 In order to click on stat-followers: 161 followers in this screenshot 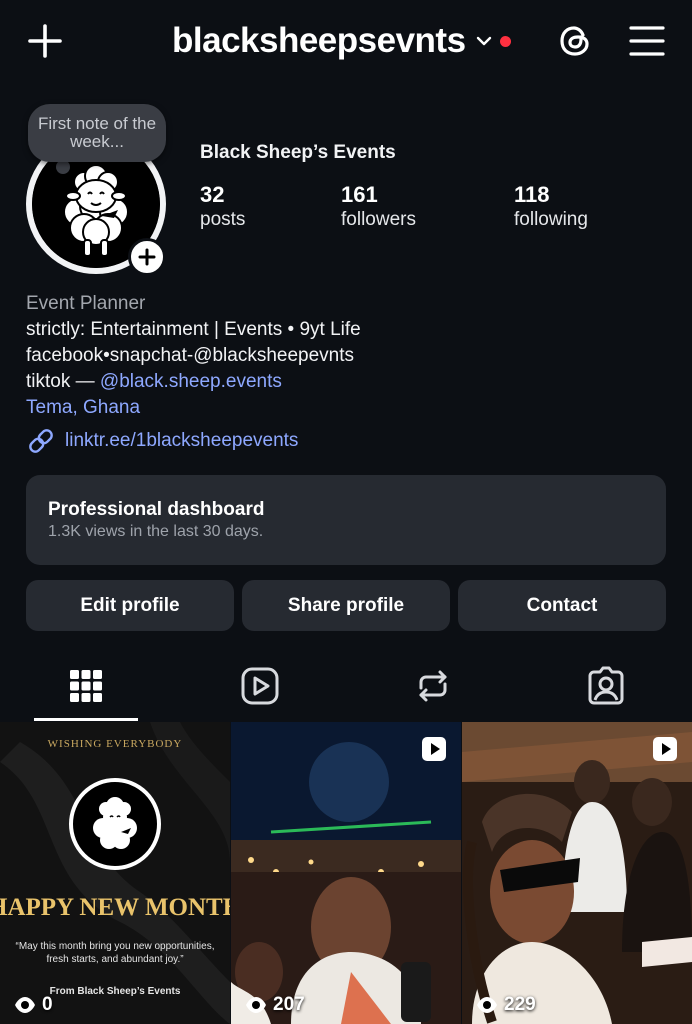, I will do `click(378, 207)`.